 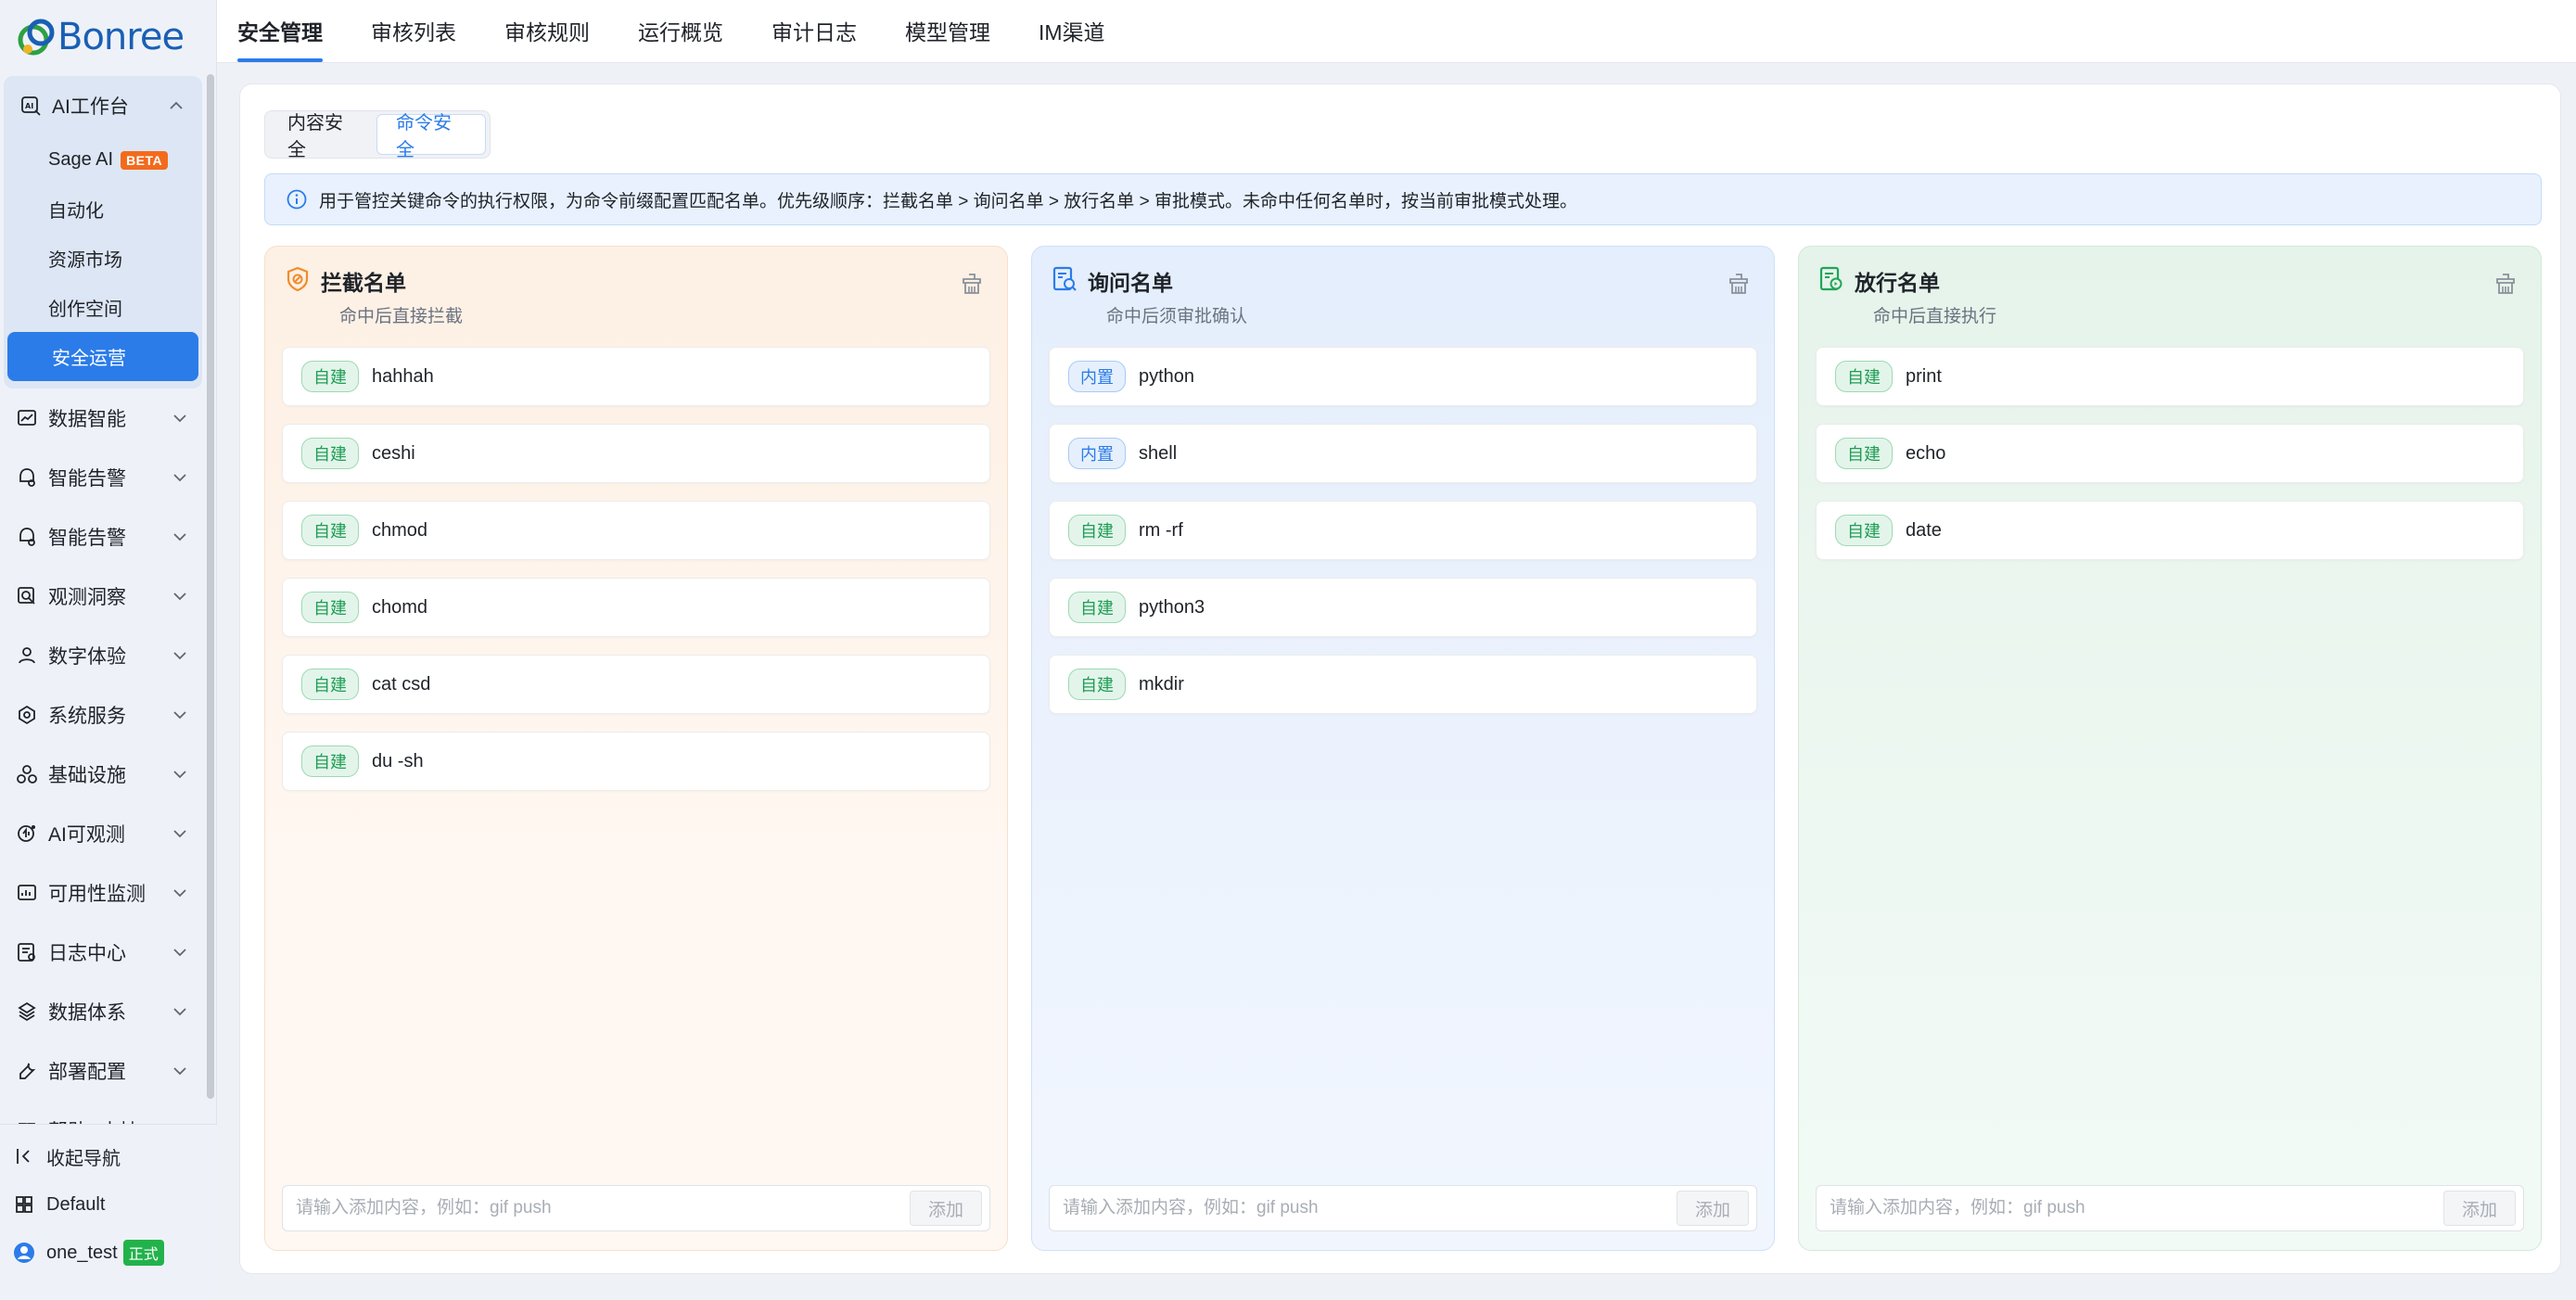 I want to click on allow-add-button: 添加, so click(x=2479, y=1208).